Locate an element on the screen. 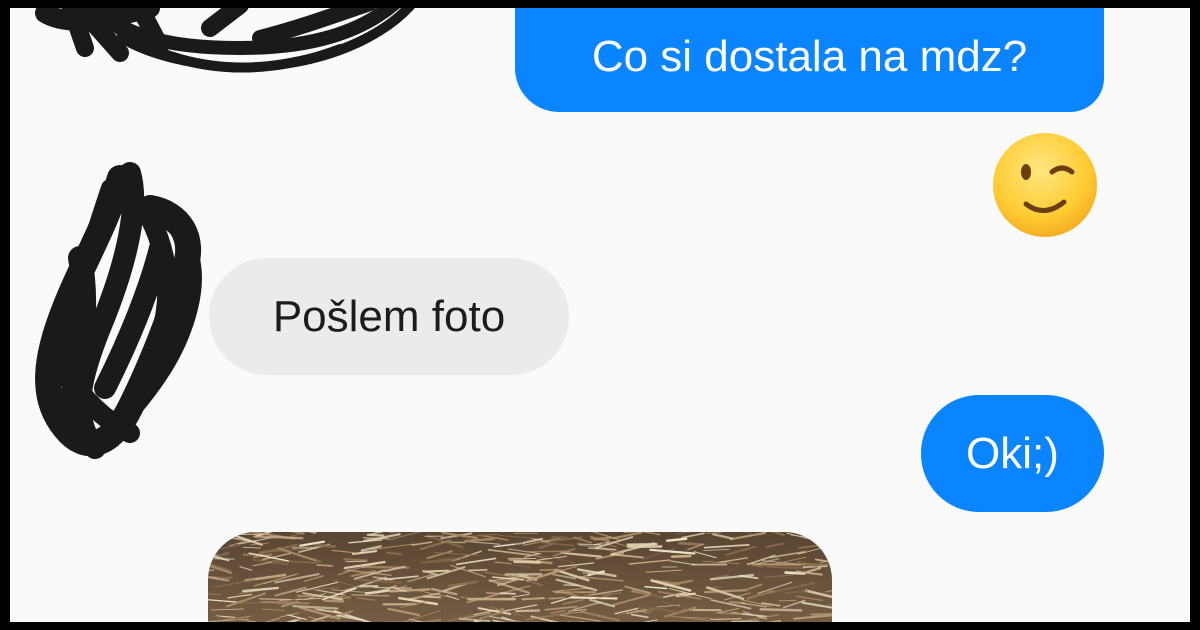 Image resolution: width=1200 pixels, height=630 pixels. incoming-message-bubble: Pošlem foto is located at coordinates (389, 316).